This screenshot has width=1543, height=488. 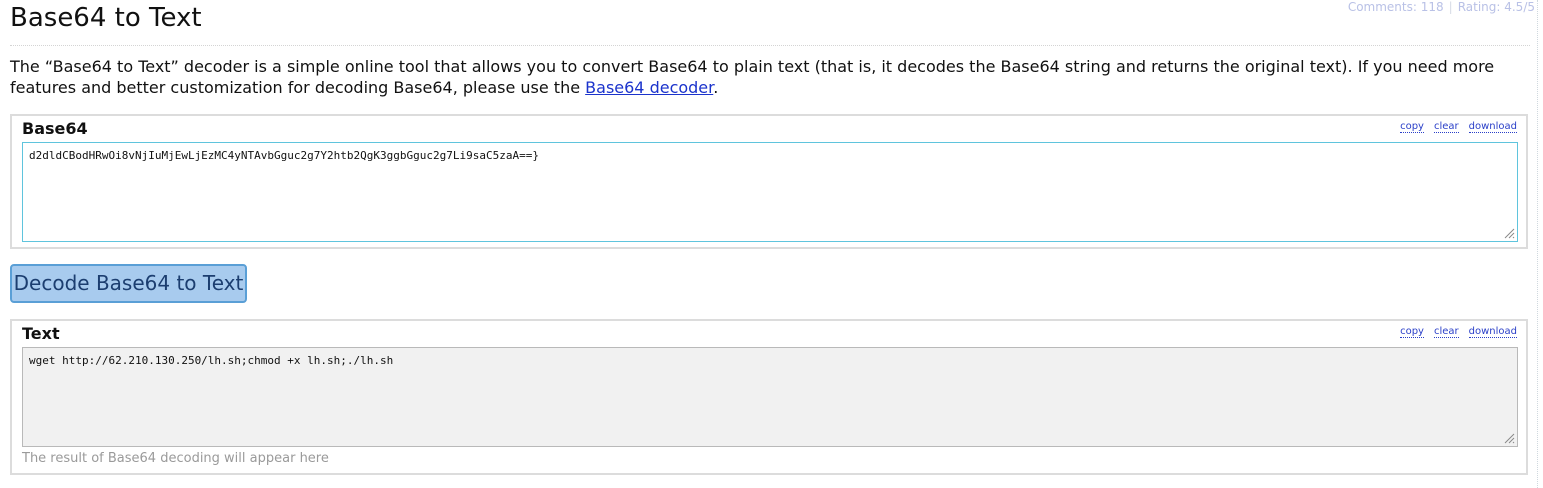 What do you see at coordinates (770, 45) in the screenshot?
I see `title-divider` at bounding box center [770, 45].